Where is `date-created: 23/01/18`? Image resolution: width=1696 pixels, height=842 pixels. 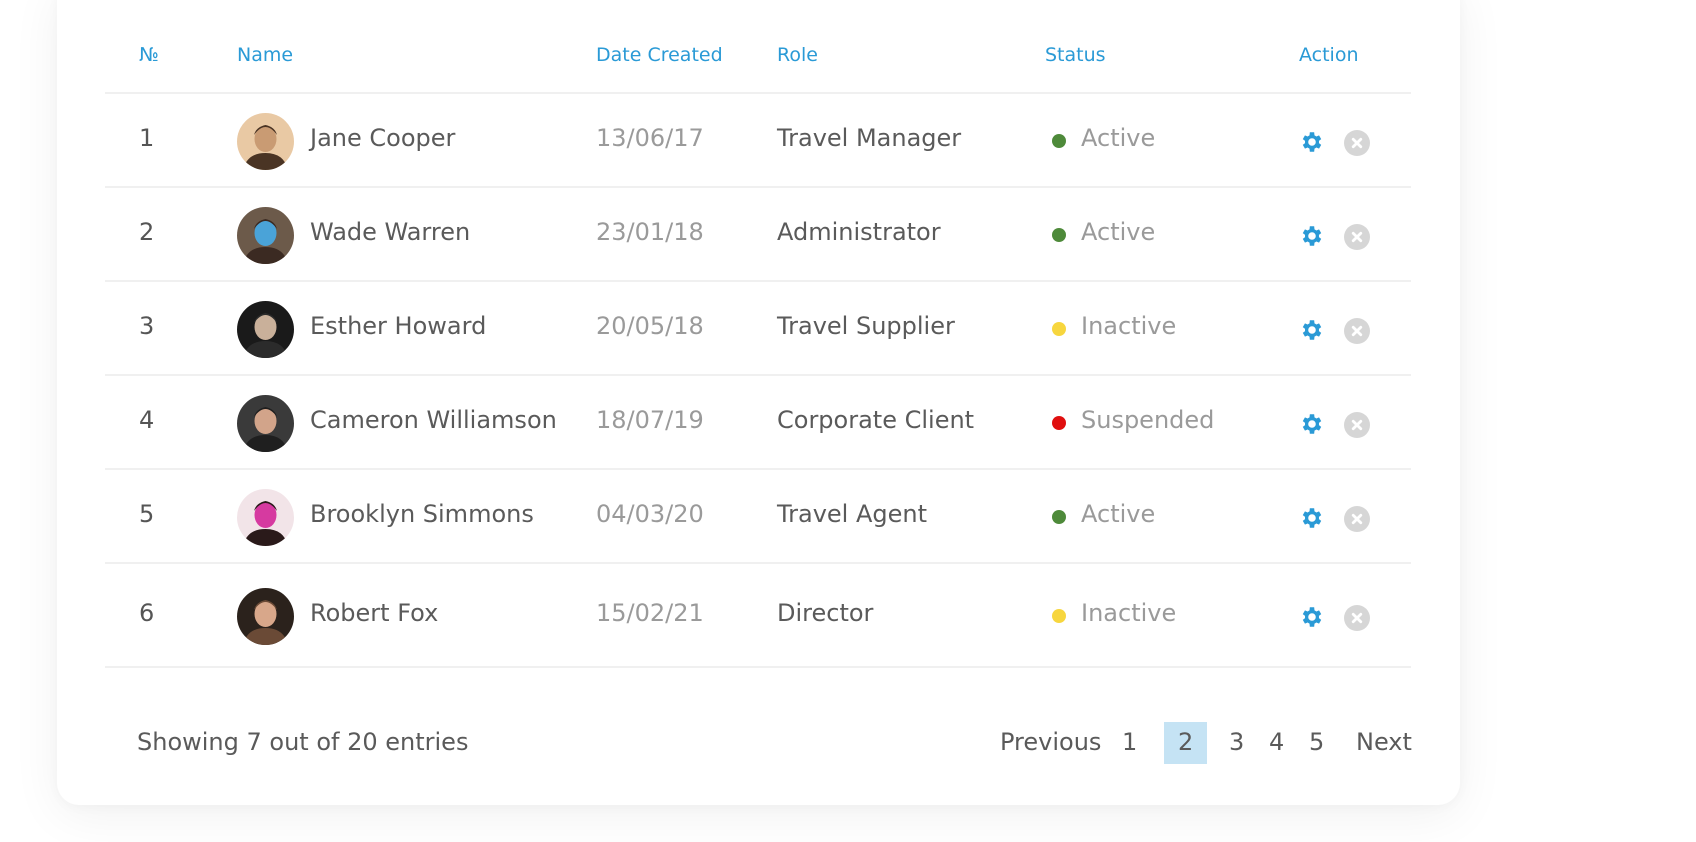
date-created: 23/01/18 is located at coordinates (650, 232).